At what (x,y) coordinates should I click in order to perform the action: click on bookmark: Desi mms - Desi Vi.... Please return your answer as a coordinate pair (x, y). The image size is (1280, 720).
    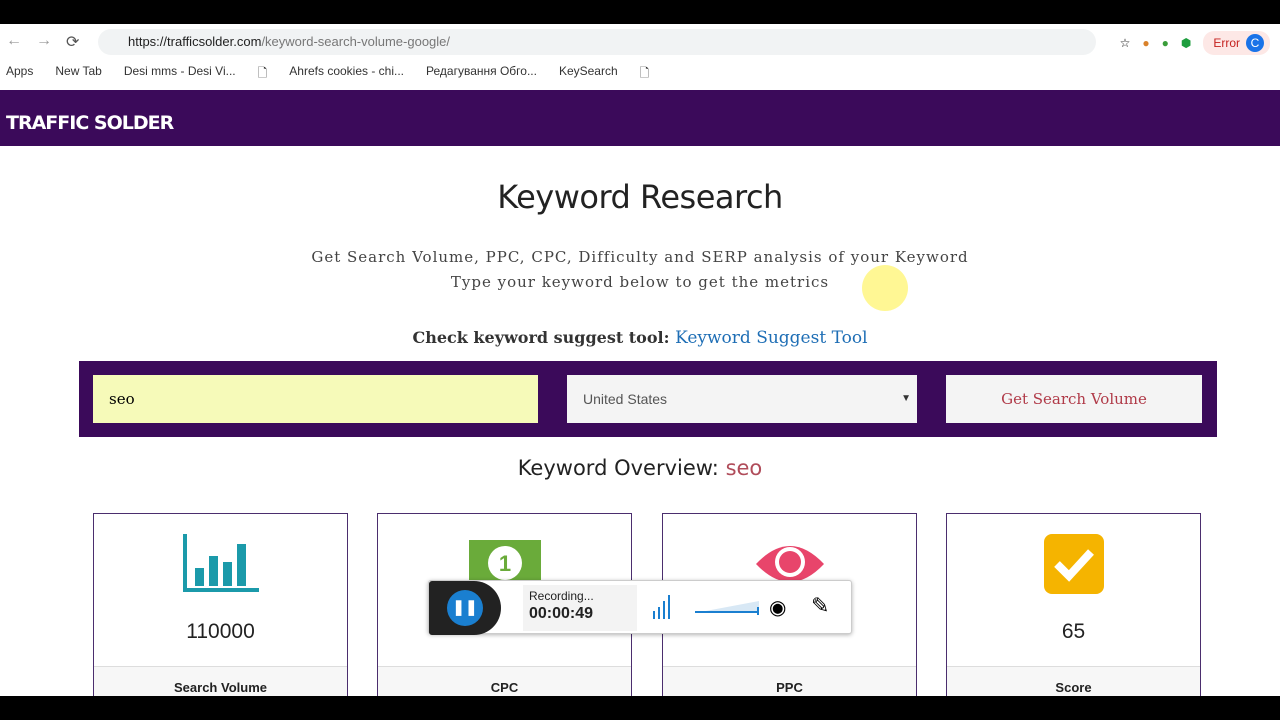
    Looking at the image, I should click on (180, 74).